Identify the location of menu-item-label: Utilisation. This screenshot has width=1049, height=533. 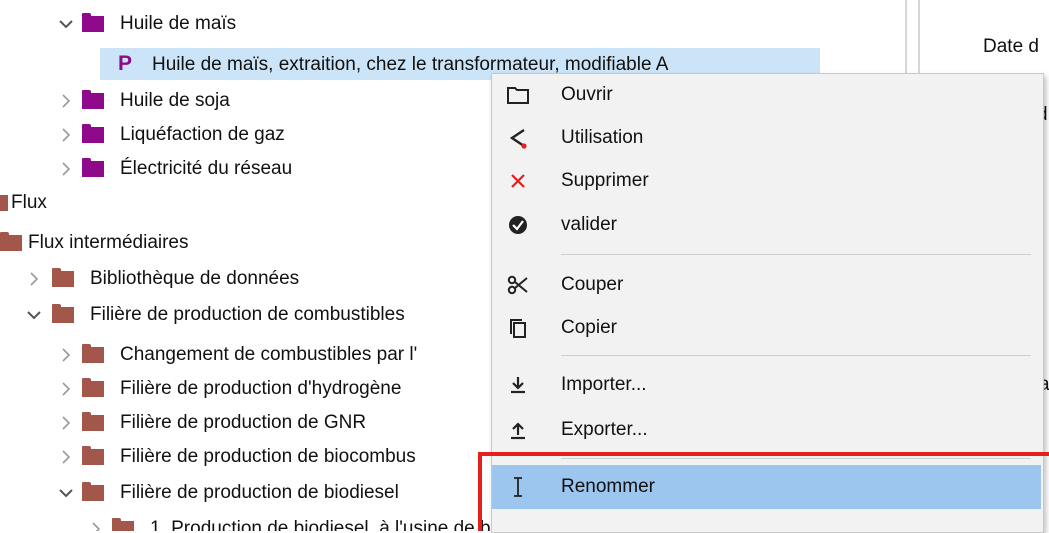
(602, 137).